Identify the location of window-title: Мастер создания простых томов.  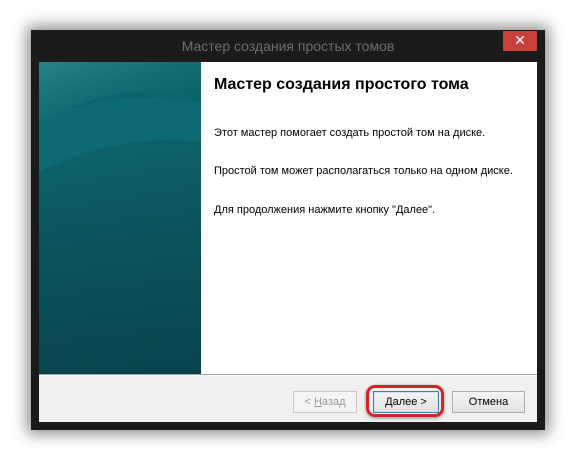
(288, 46).